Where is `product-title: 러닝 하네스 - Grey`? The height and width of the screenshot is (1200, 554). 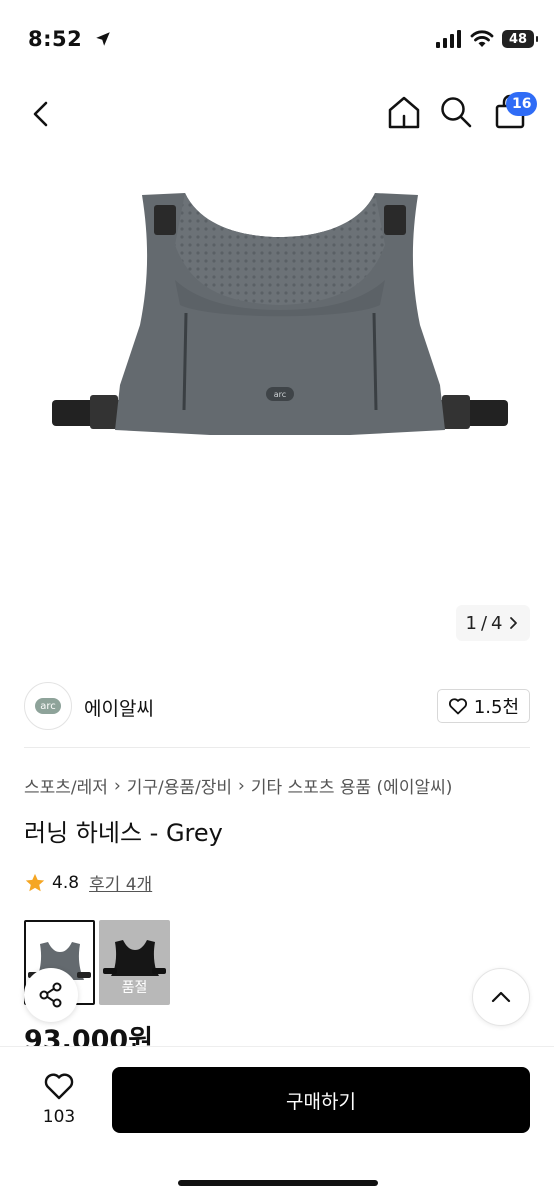 product-title: 러닝 하네스 - Grey is located at coordinates (123, 833).